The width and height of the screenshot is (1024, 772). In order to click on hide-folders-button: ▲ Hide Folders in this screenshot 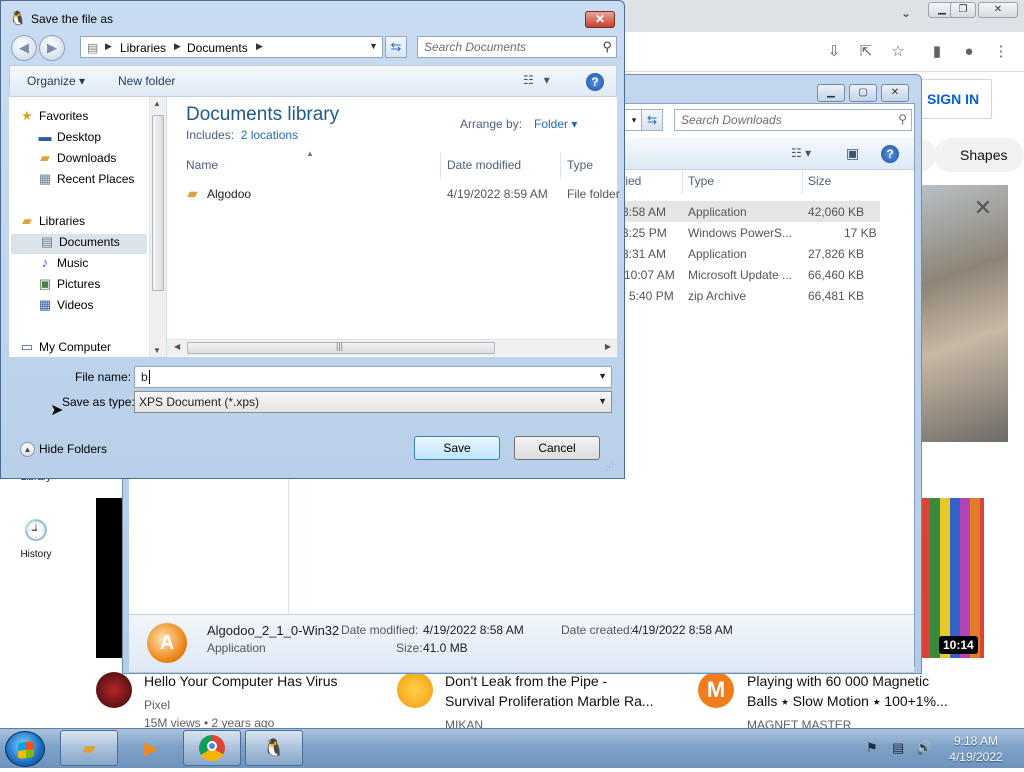, I will do `click(63, 450)`.